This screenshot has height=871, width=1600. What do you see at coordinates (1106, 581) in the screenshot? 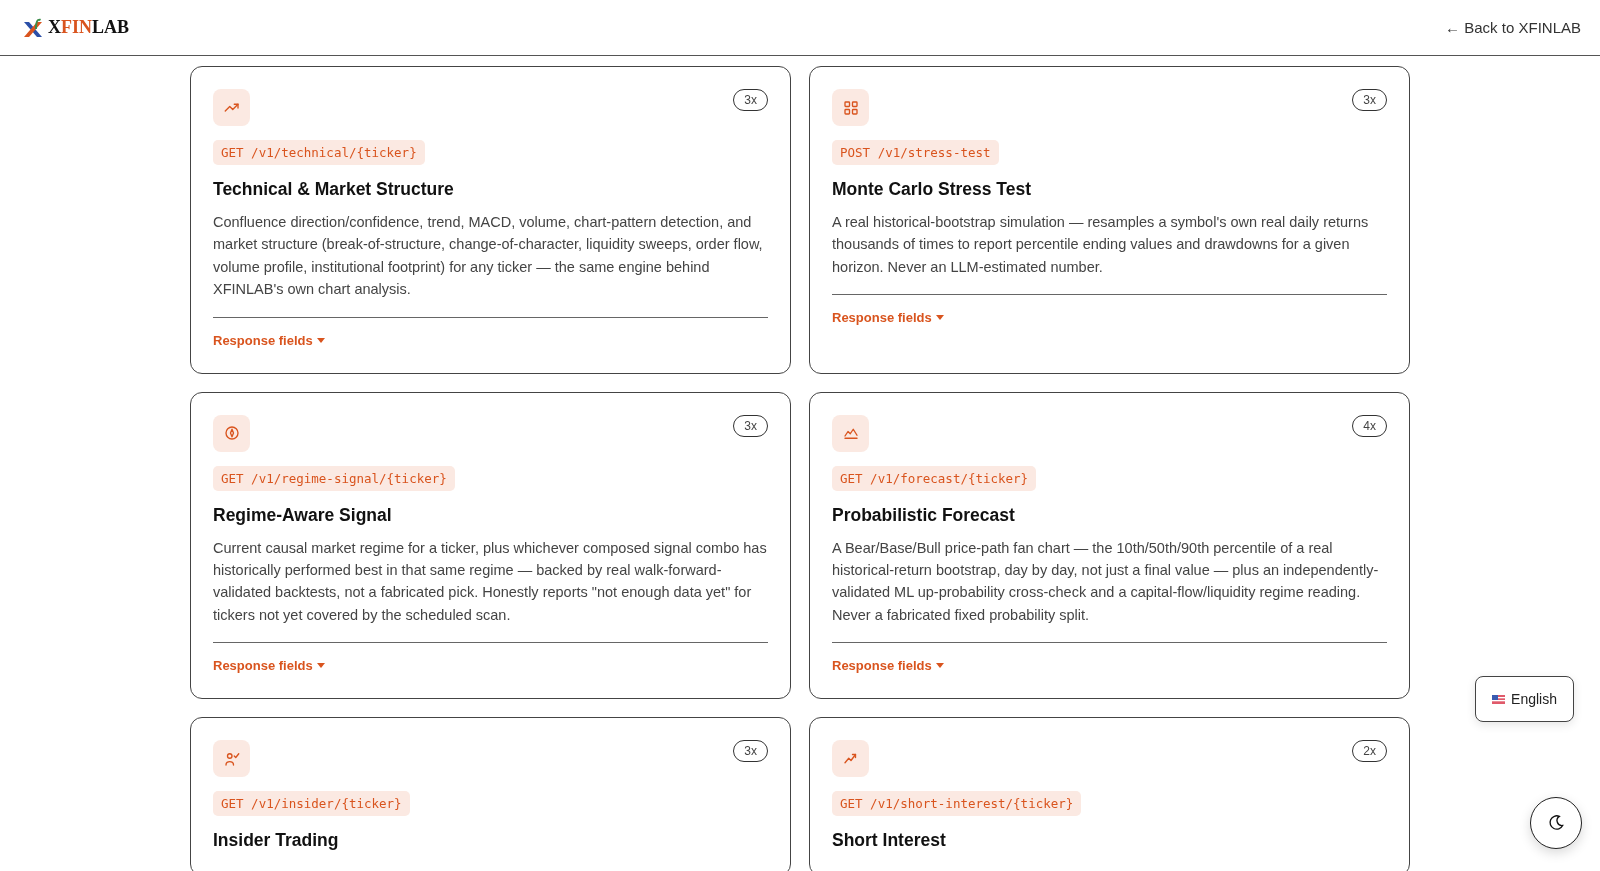
I see `card-description: A Bear/Base/Bull price-path fan chart — the 10th/50th/90th percentile of a real historical-return bootstrap, day by day, not just a final value — plus an independently-validated ML up-probability cross-check and a capital-flow/liquidity regime reading. Never a fabricated fixed probability split.` at bounding box center [1106, 581].